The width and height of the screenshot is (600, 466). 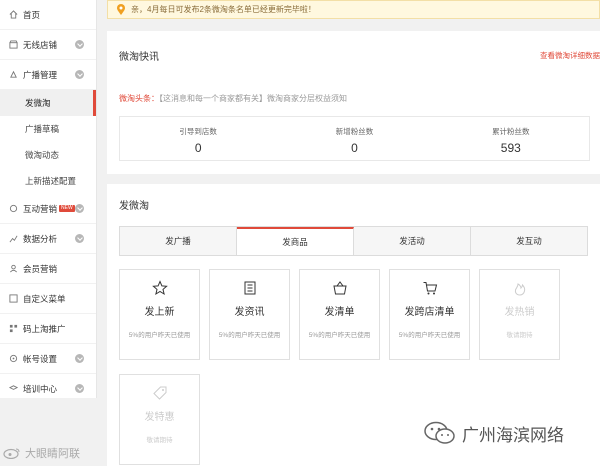 I want to click on menu-icon, so click(x=13, y=298).